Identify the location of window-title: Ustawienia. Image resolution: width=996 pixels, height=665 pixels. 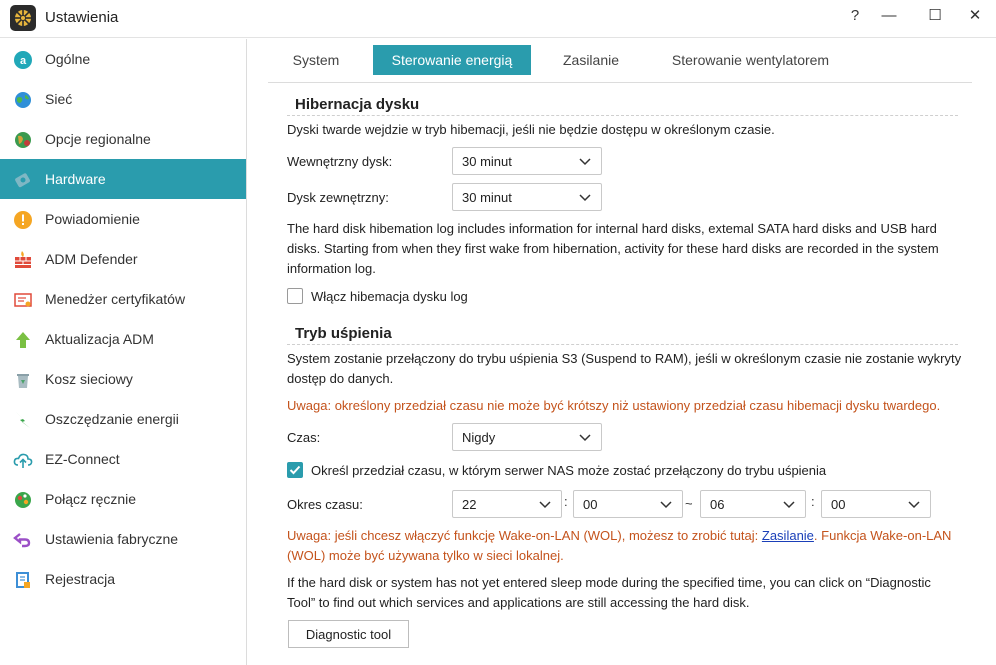
(82, 17).